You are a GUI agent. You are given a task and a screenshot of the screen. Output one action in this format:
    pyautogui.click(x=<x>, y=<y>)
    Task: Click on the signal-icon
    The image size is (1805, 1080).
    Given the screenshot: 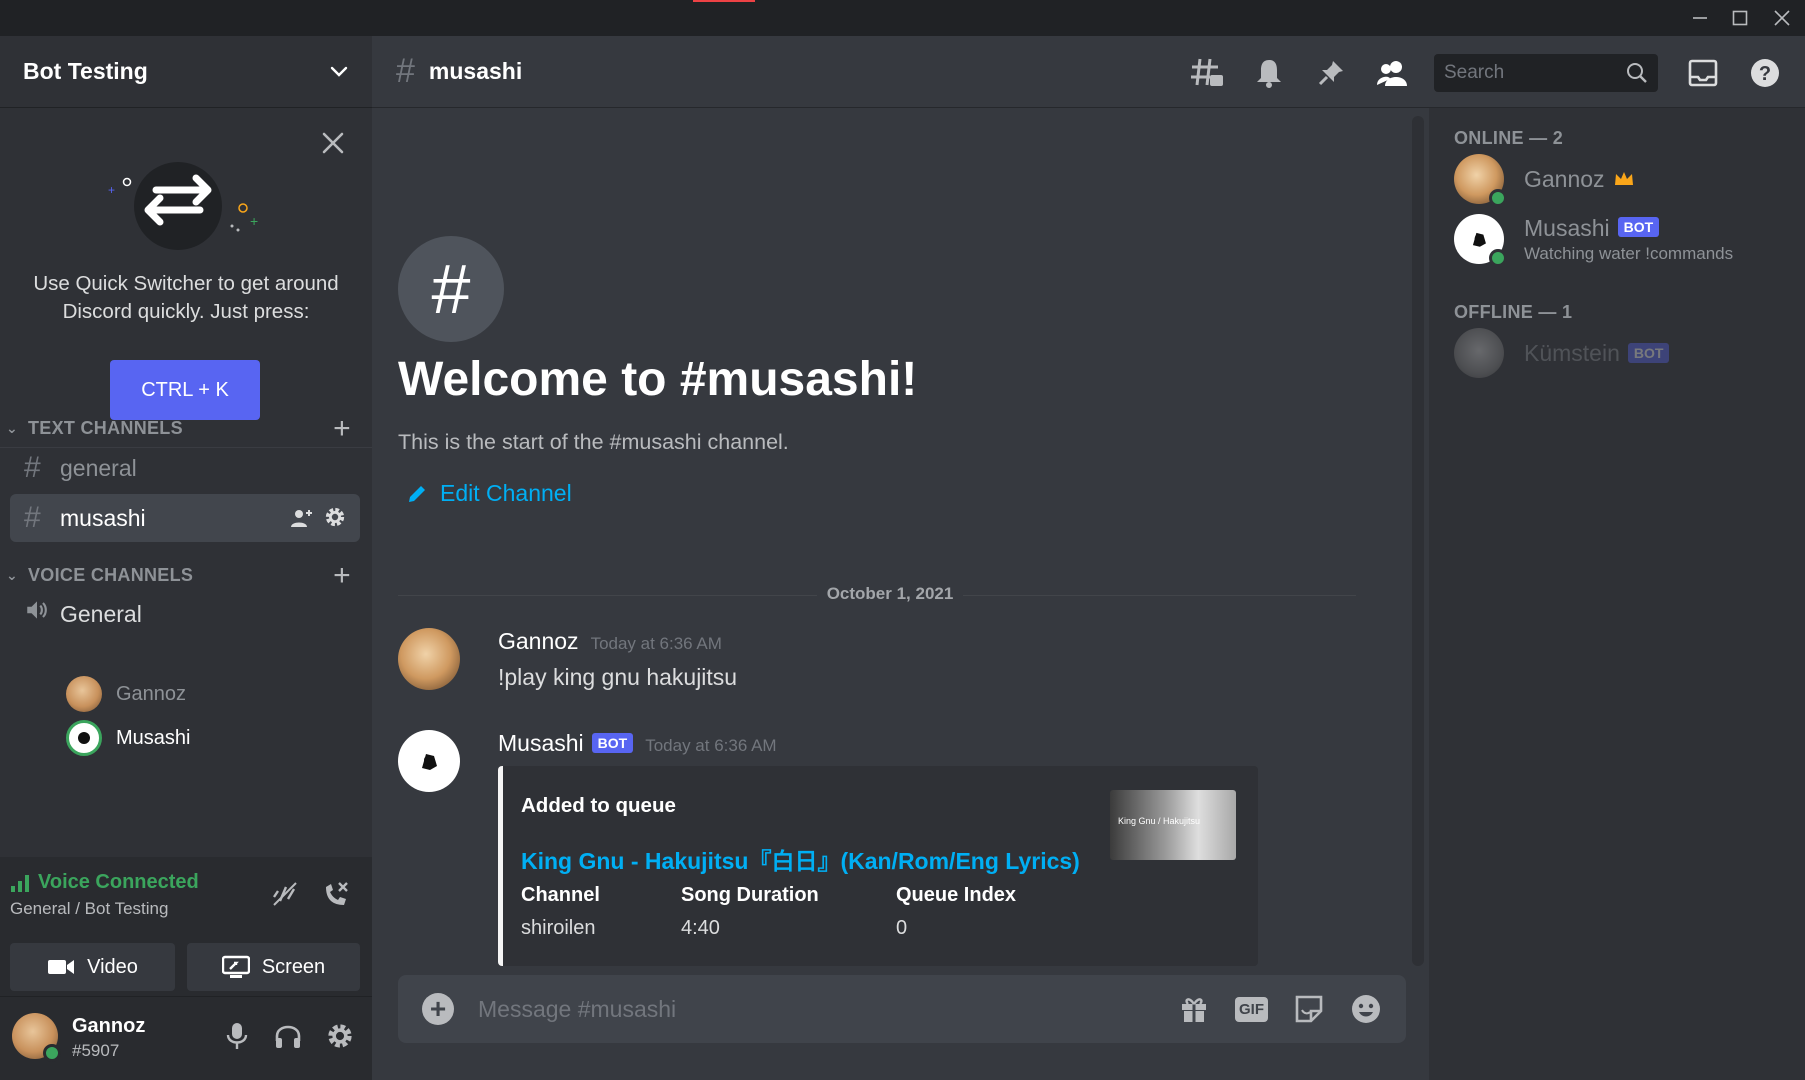 What is the action you would take?
    pyautogui.click(x=20, y=883)
    